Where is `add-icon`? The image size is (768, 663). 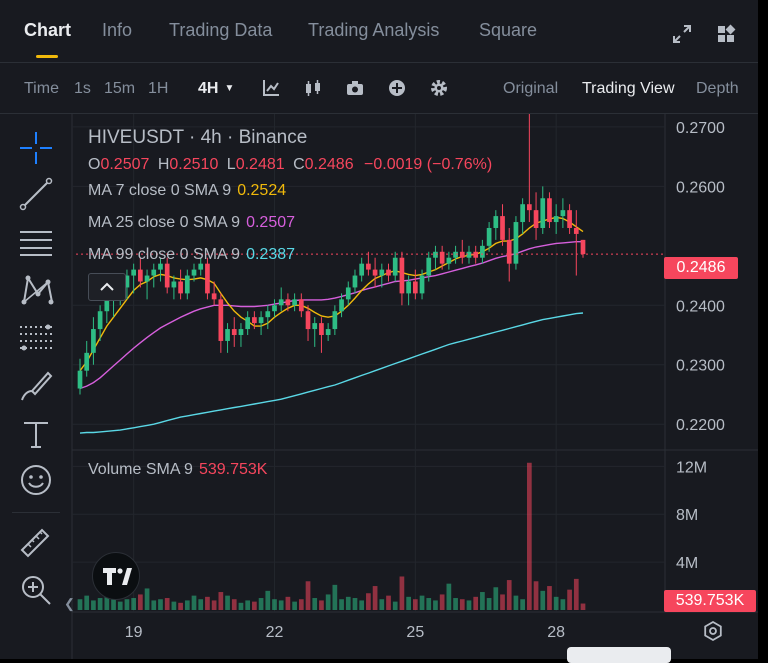 add-icon is located at coordinates (397, 88).